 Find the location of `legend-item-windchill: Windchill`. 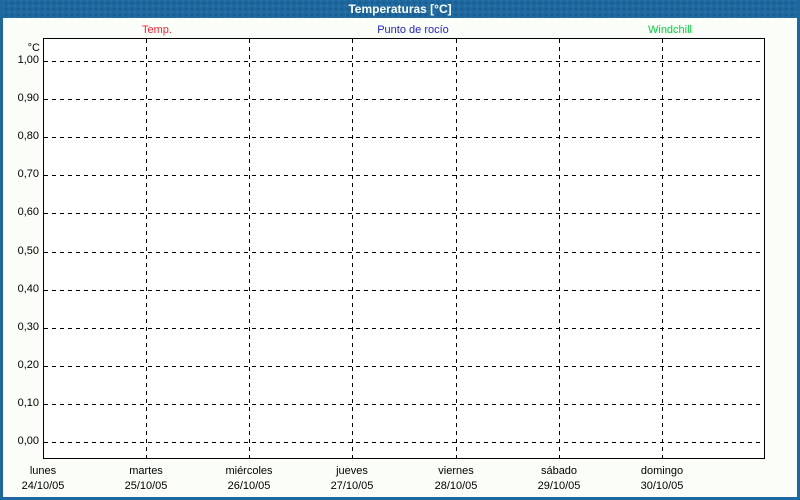

legend-item-windchill: Windchill is located at coordinates (670, 30).